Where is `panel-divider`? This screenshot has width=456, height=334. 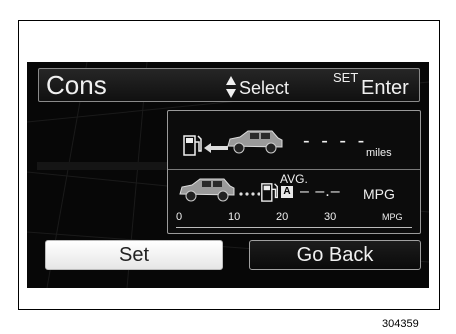 panel-divider is located at coordinates (294, 169).